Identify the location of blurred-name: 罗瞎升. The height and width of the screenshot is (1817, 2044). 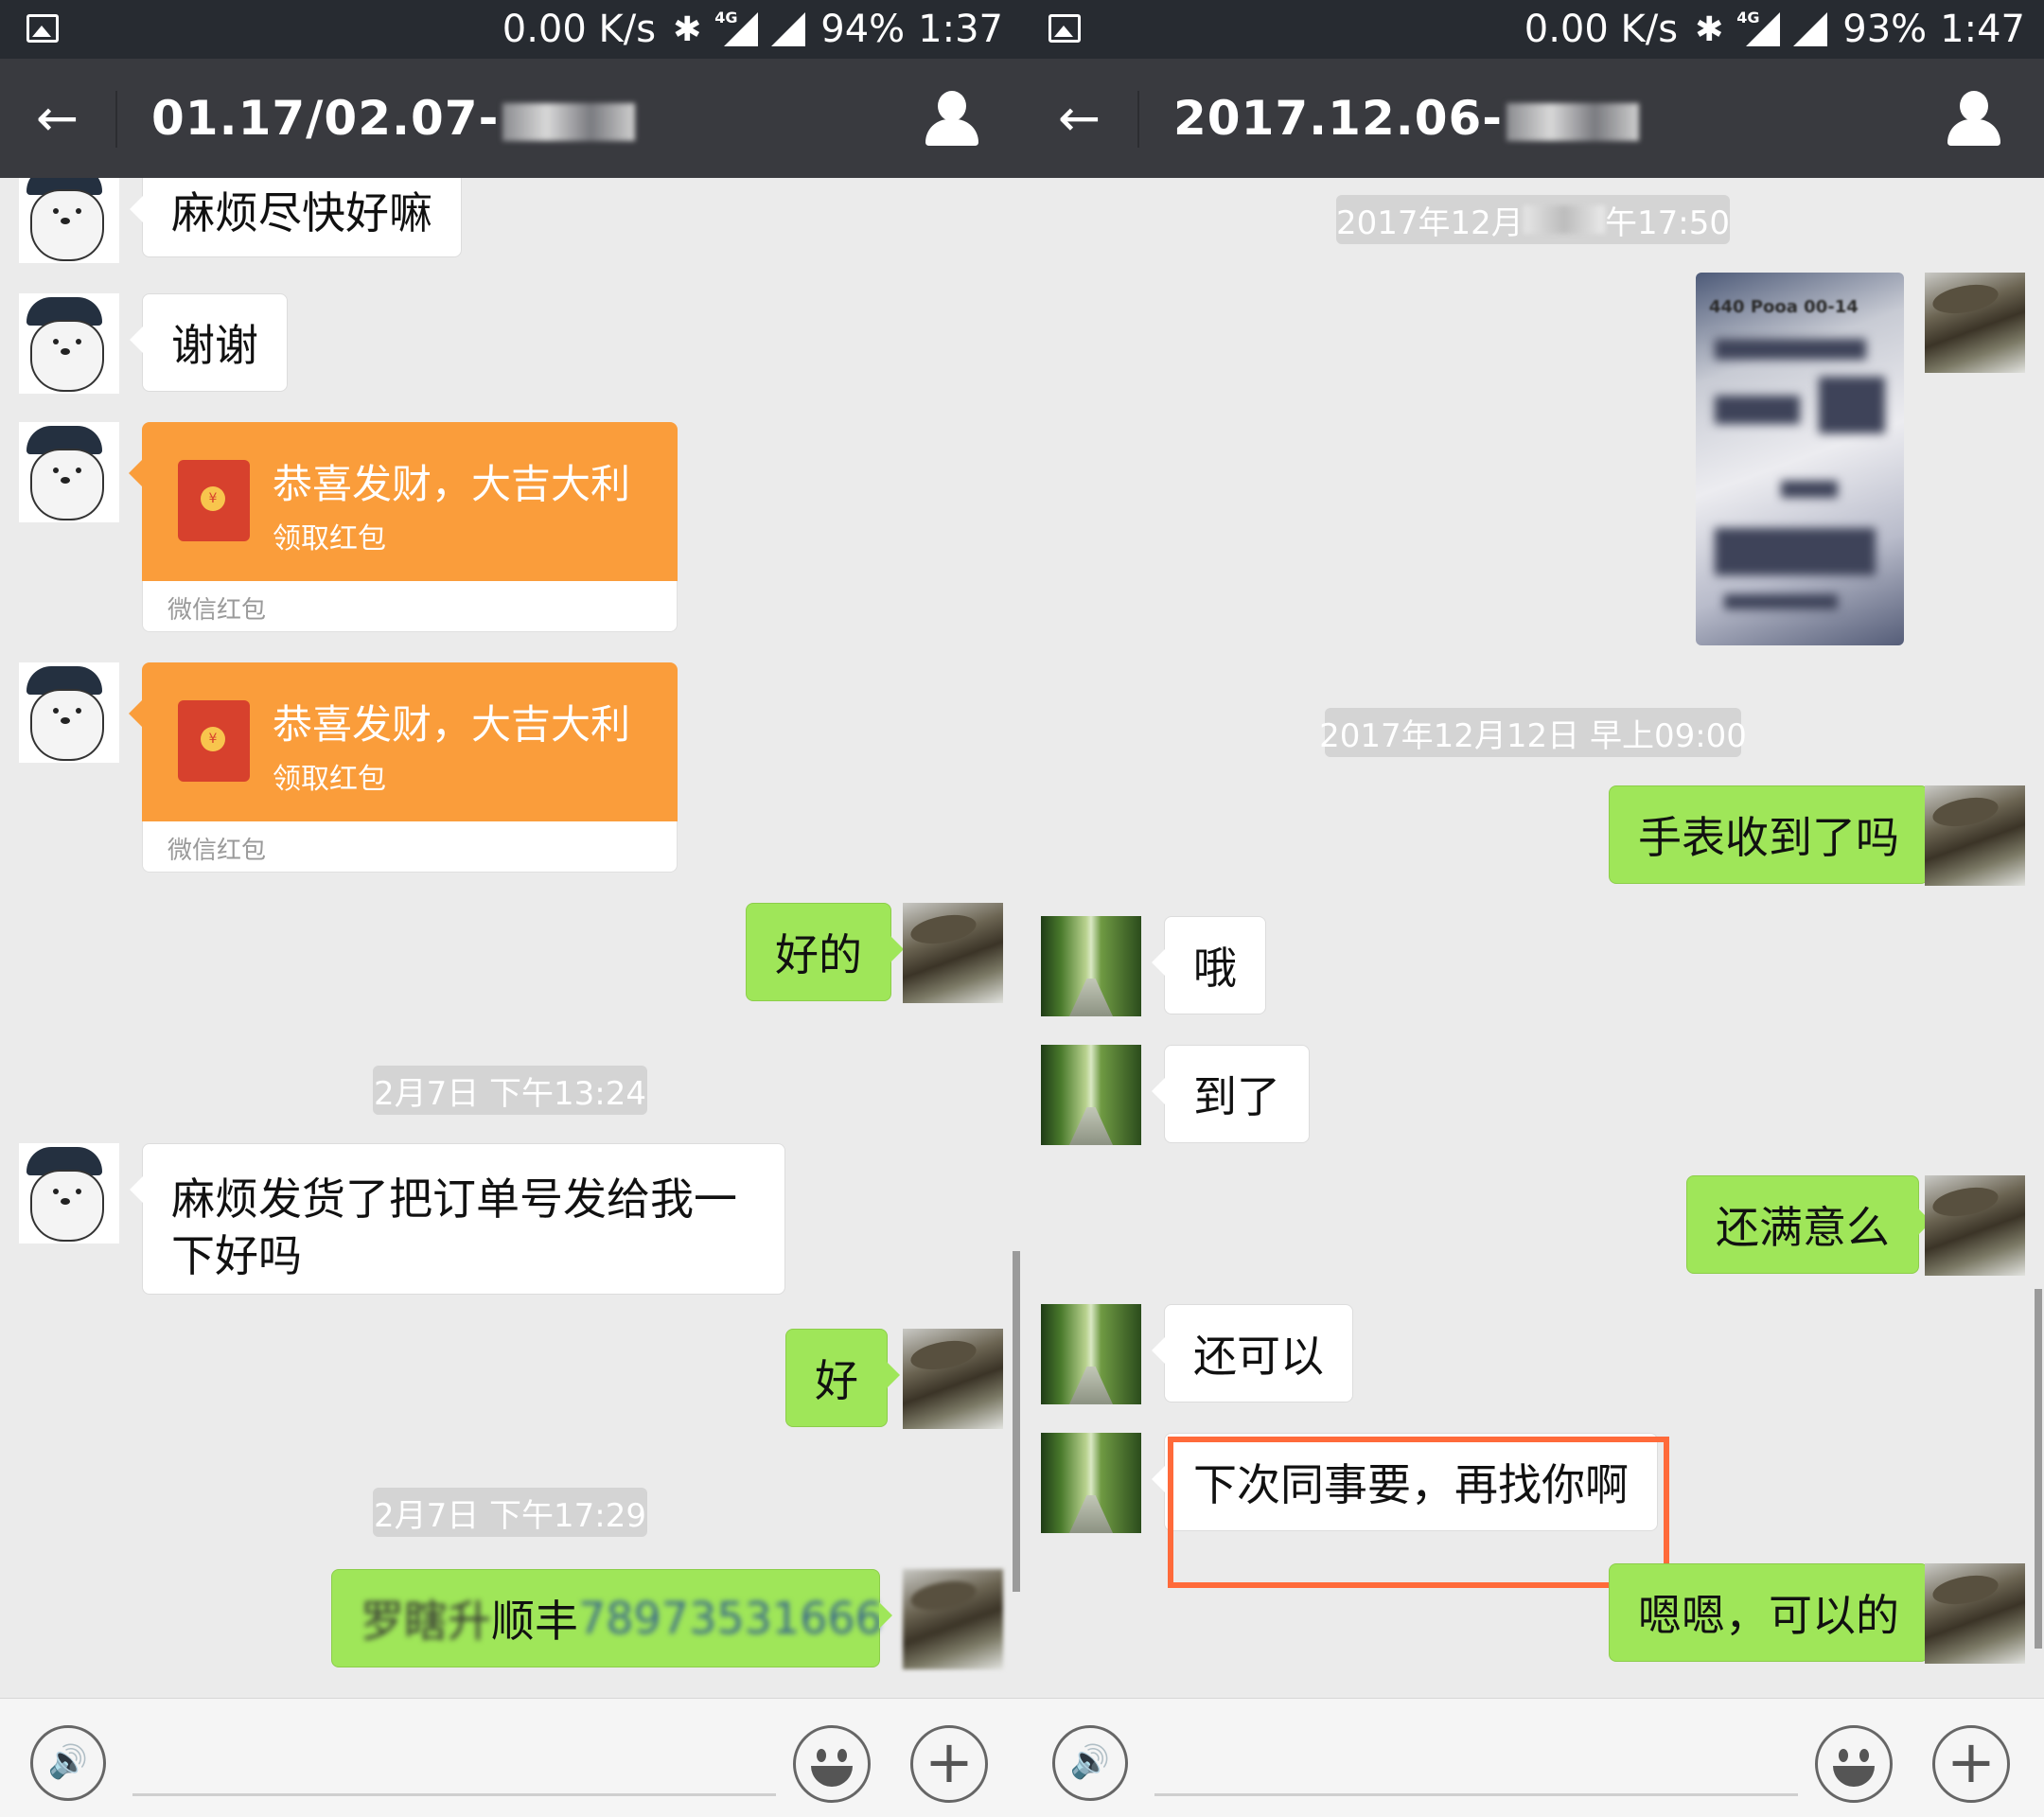
(426, 1621).